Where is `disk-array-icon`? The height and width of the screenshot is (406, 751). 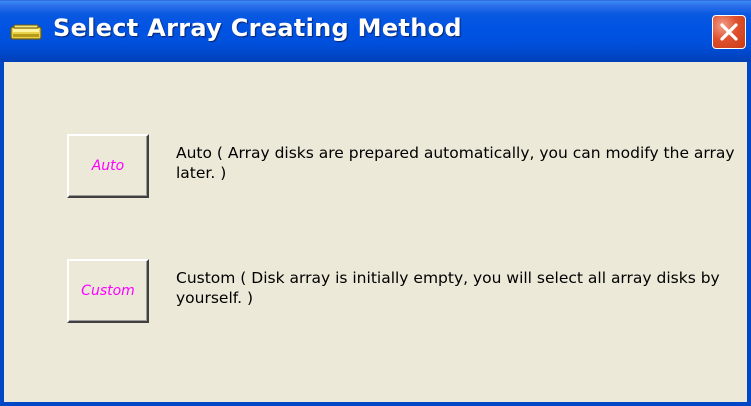 disk-array-icon is located at coordinates (27, 33).